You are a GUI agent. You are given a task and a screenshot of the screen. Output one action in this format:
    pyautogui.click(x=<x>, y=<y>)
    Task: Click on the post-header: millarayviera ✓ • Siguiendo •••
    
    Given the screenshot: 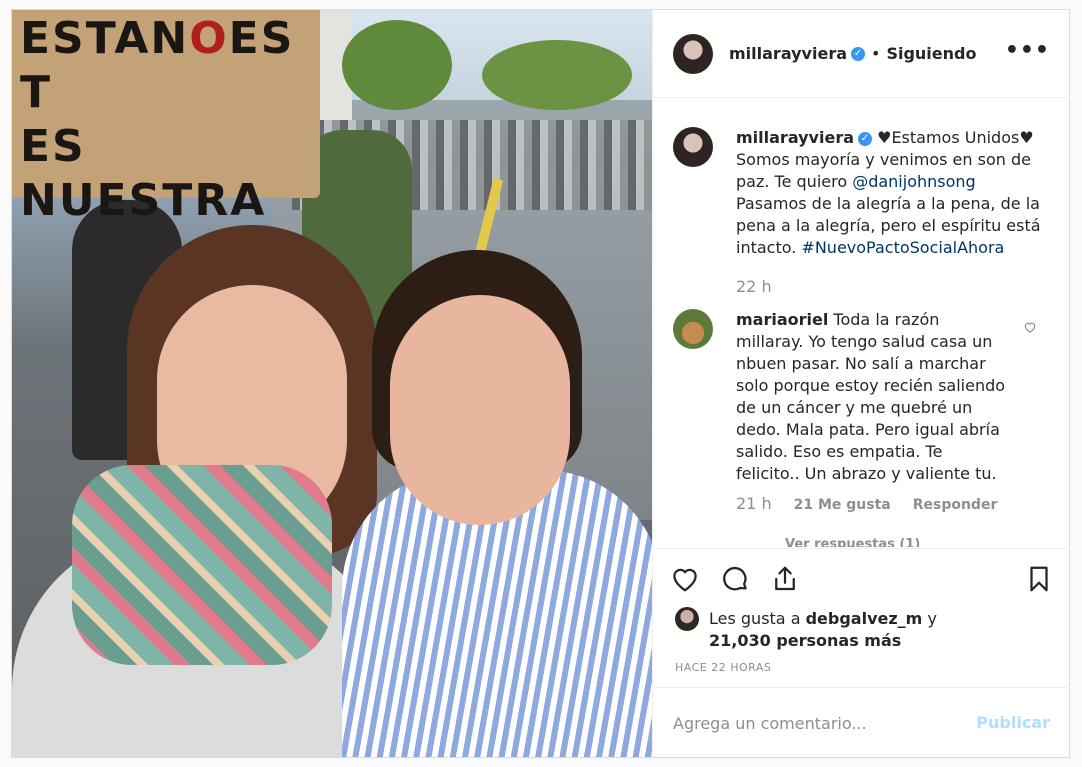 What is the action you would take?
    pyautogui.click(x=861, y=54)
    